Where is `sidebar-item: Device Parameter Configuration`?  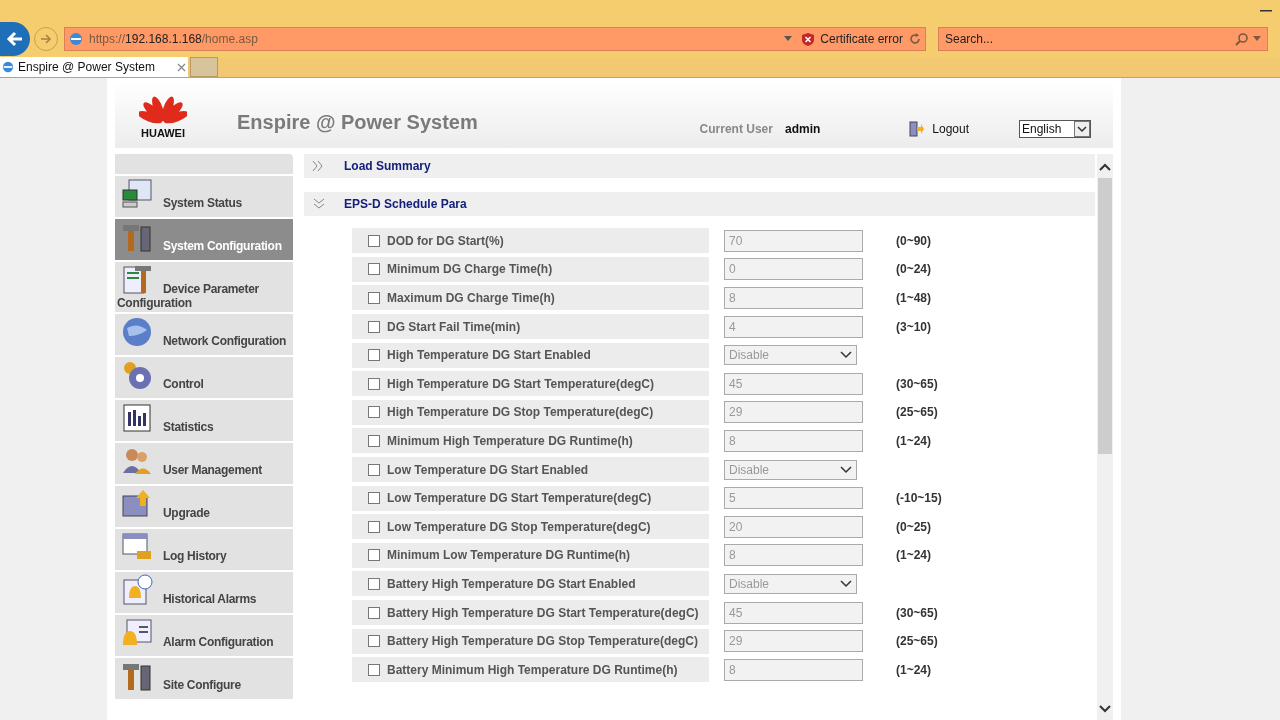 sidebar-item: Device Parameter Configuration is located at coordinates (204, 287).